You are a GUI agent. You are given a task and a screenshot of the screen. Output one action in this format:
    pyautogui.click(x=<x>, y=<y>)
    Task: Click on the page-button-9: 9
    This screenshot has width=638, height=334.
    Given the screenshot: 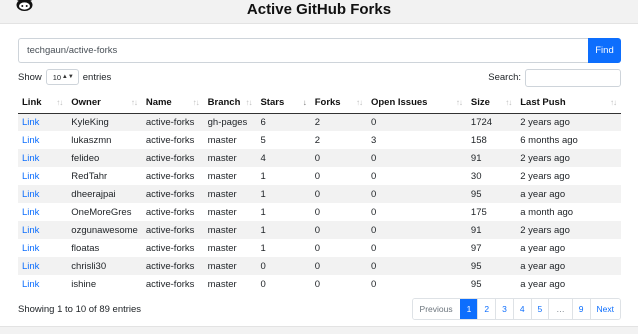 What is the action you would take?
    pyautogui.click(x=580, y=309)
    